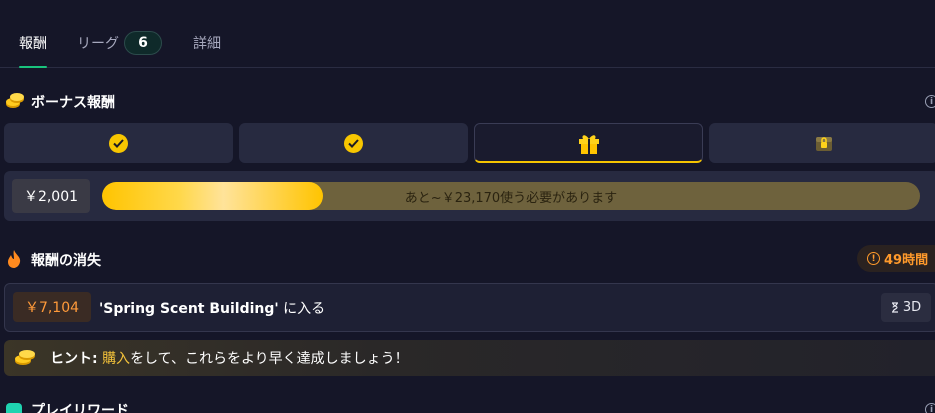 The width and height of the screenshot is (935, 413). What do you see at coordinates (302, 309) in the screenshot?
I see `reward-suffix: に入る` at bounding box center [302, 309].